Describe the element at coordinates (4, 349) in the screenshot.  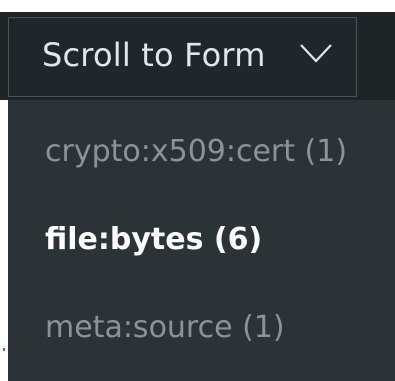
I see `status-dot` at that location.